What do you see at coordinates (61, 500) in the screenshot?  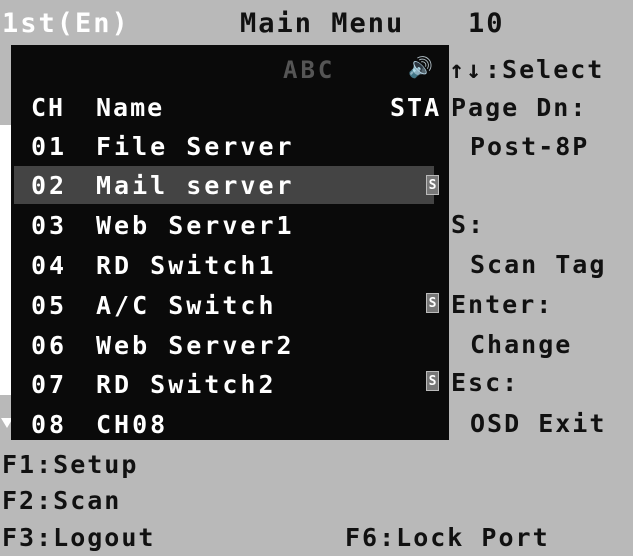 I see `f2-scan: F2:Scan` at bounding box center [61, 500].